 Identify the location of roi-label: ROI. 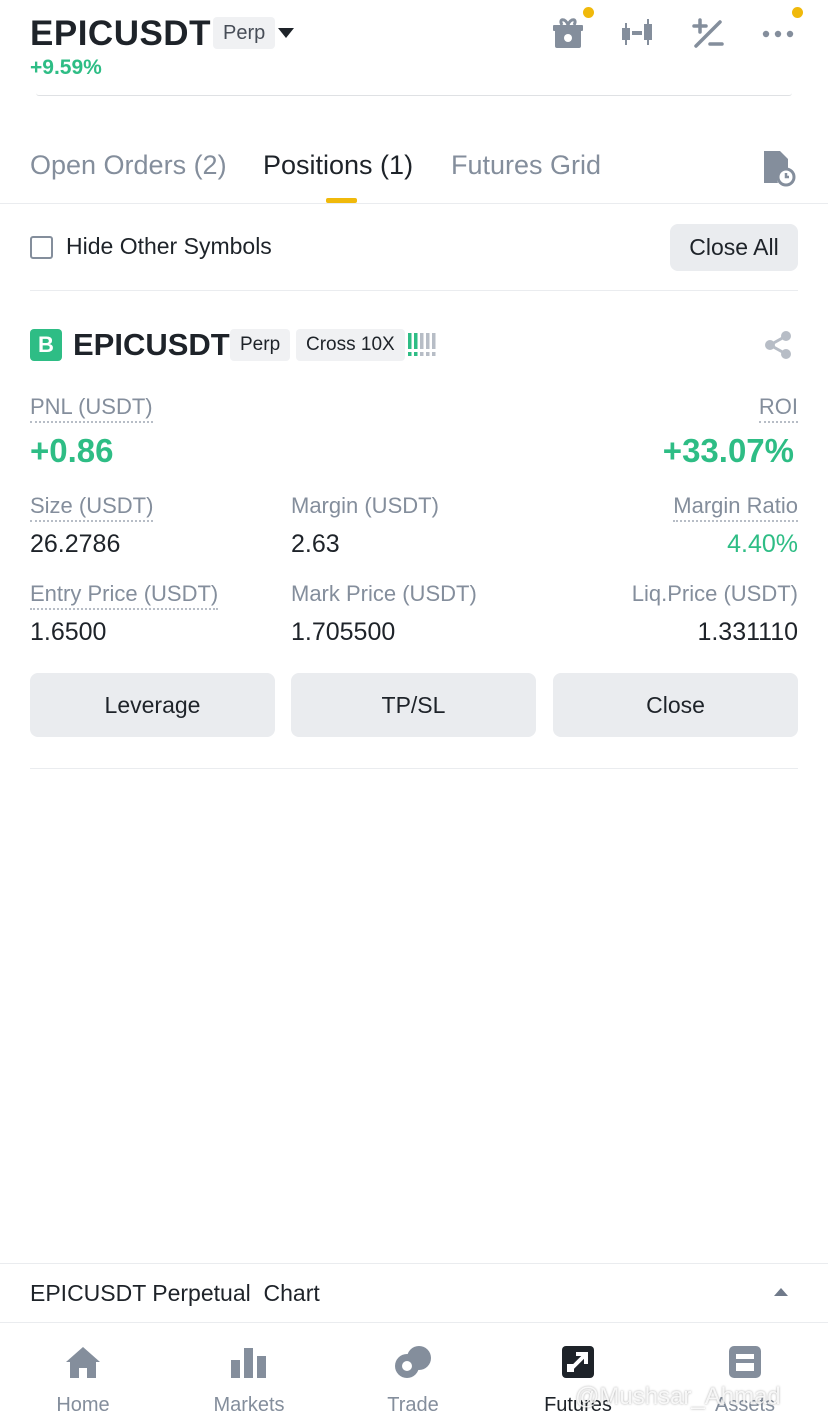
(778, 408).